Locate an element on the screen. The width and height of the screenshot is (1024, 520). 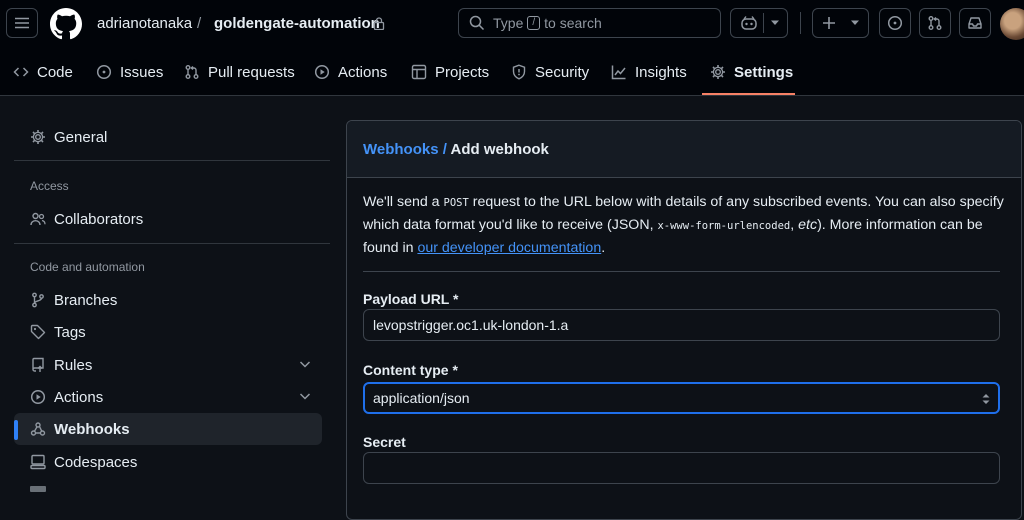
copilot-icon is located at coordinates (749, 23).